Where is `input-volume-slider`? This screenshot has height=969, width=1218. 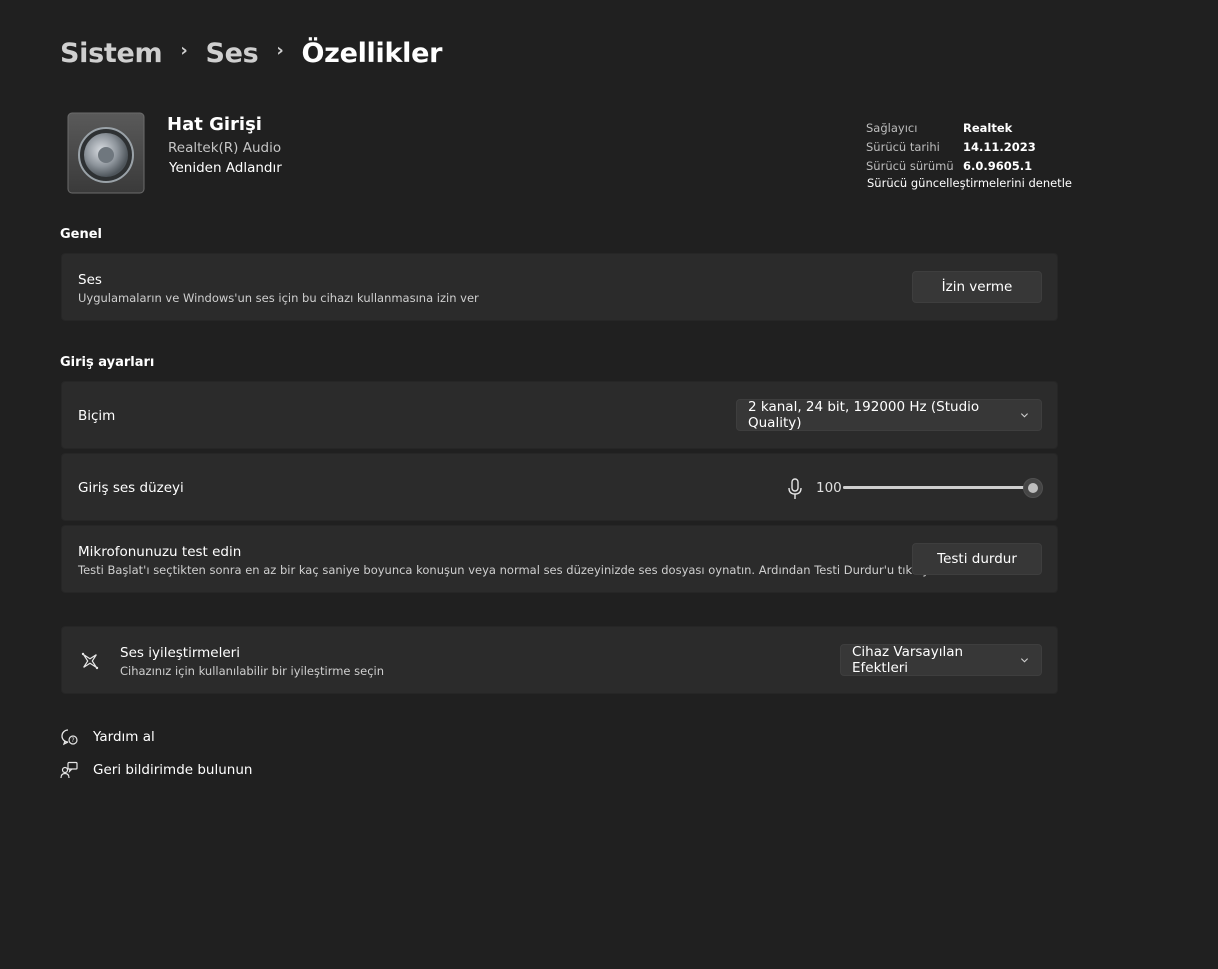 input-volume-slider is located at coordinates (943, 488).